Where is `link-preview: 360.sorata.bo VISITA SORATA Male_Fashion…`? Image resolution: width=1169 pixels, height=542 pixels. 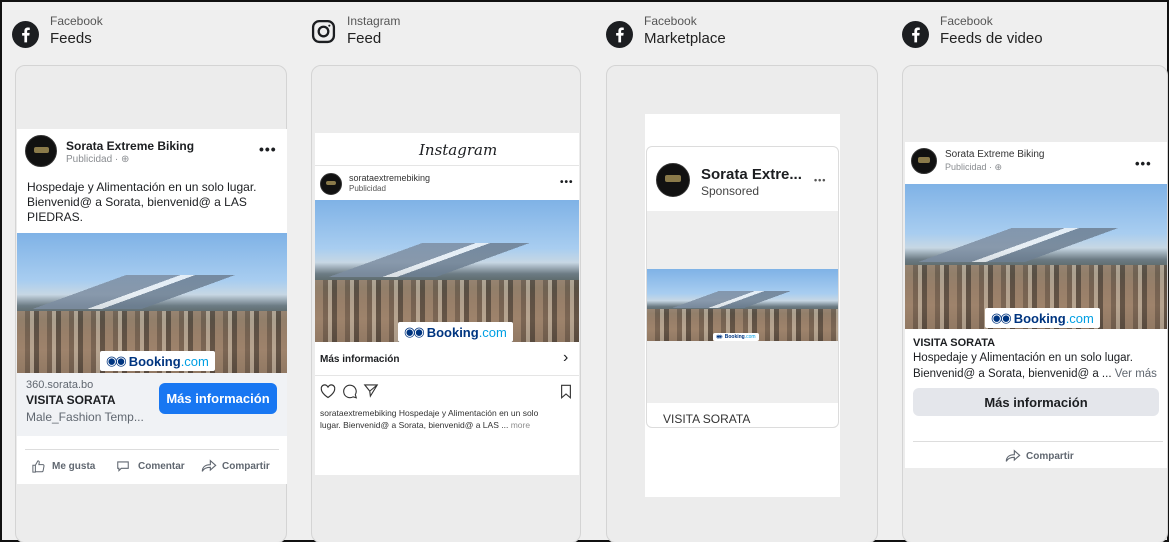 link-preview: 360.sorata.bo VISITA SORATA Male_Fashion… is located at coordinates (152, 404).